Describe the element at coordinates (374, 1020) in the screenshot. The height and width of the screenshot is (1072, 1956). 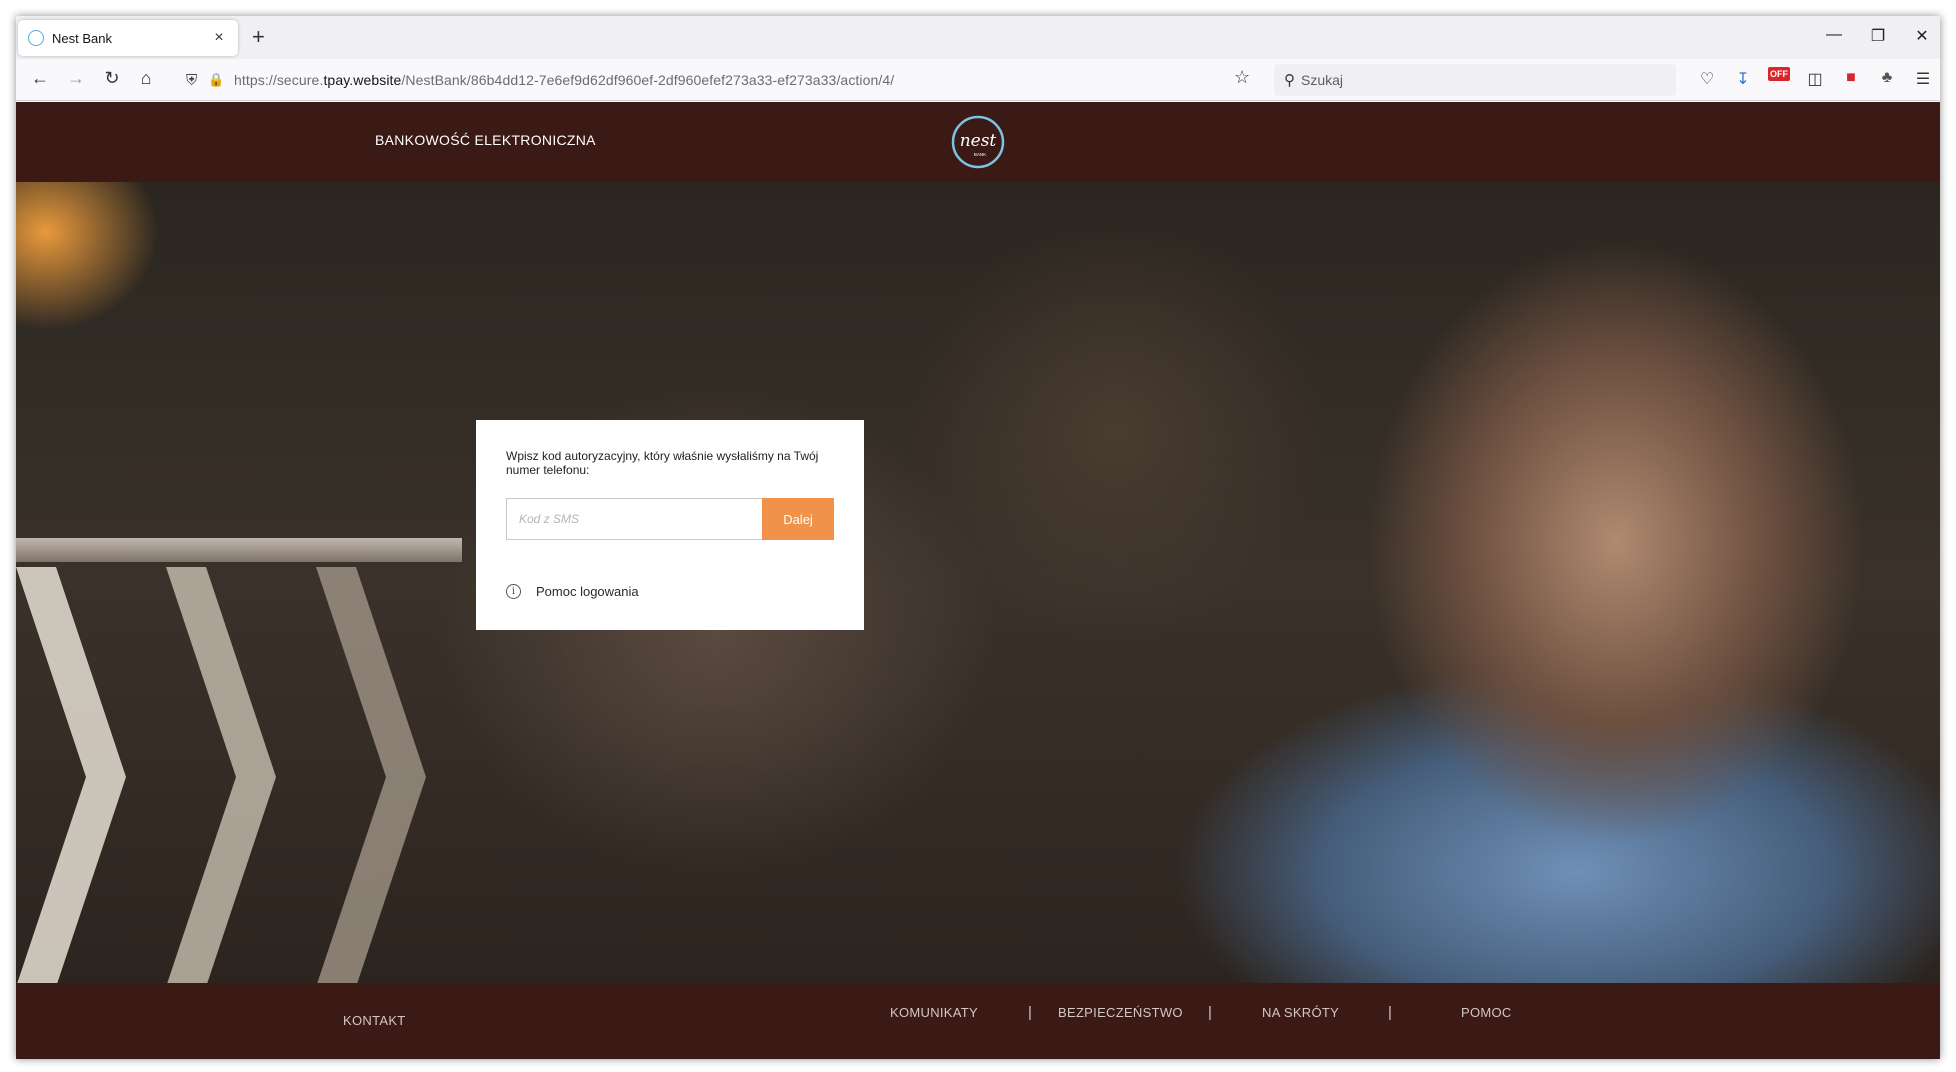
I see `footer-link-kontakt: KONTAKT` at that location.